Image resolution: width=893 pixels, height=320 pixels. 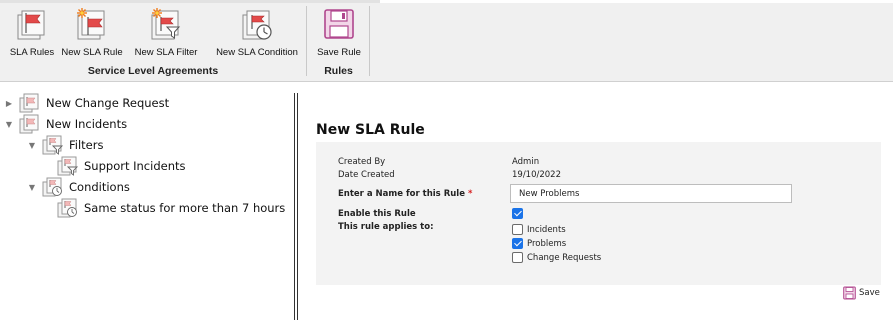 I want to click on incidents-checkbox, so click(x=517, y=229).